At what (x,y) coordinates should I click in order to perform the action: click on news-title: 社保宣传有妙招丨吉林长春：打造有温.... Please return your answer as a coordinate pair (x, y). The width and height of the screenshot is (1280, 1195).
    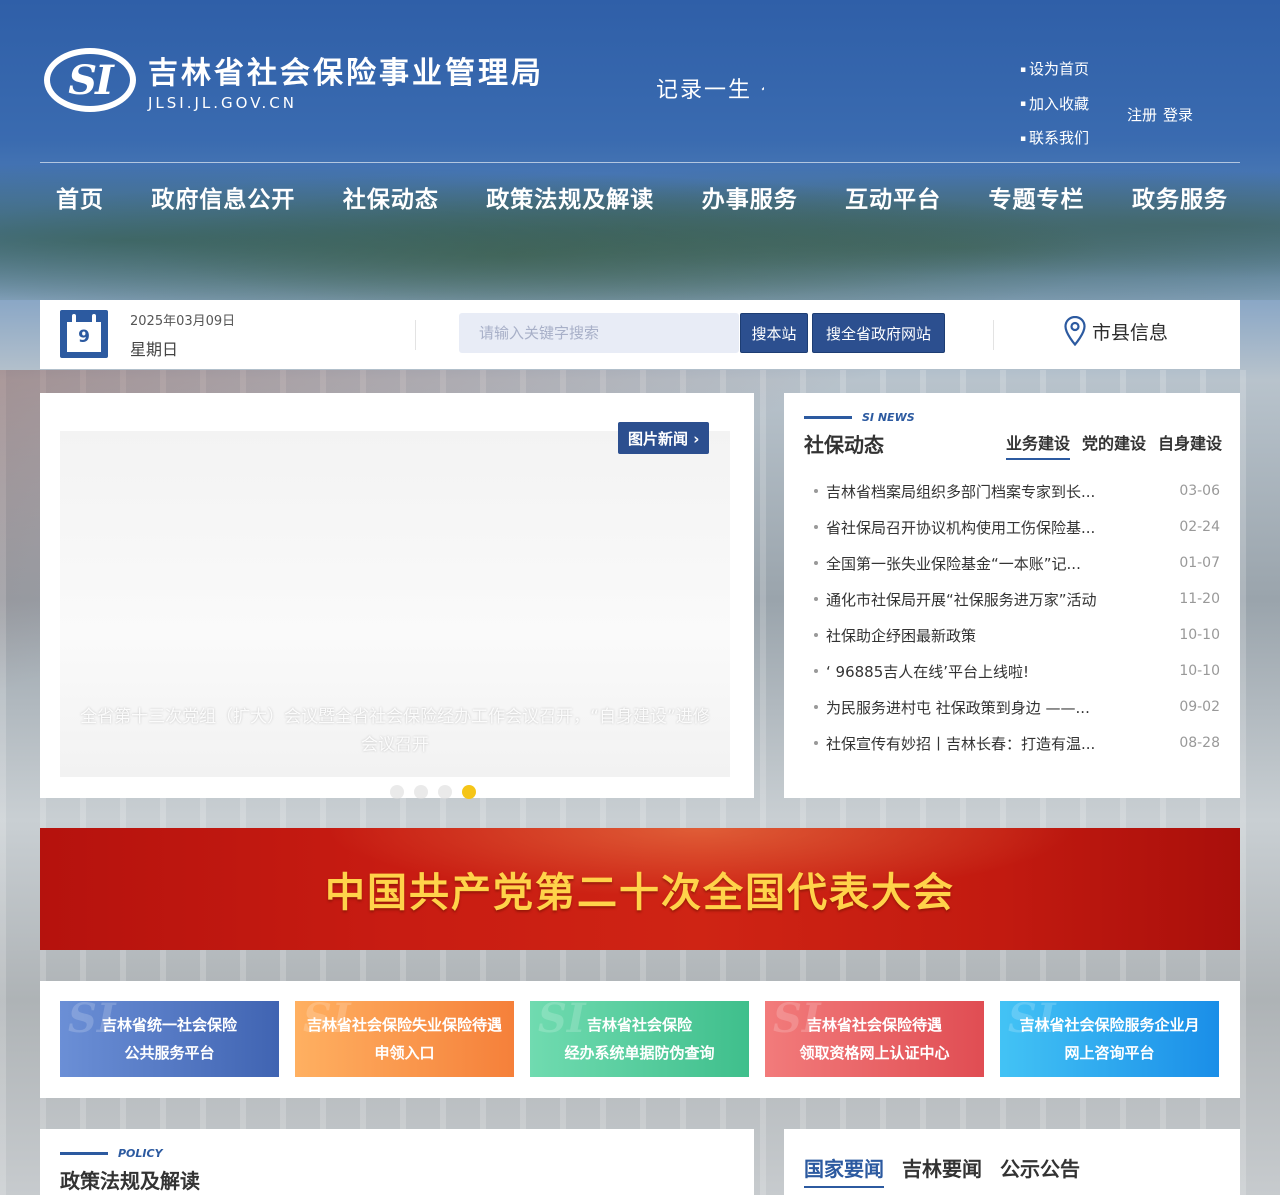
    Looking at the image, I should click on (953, 743).